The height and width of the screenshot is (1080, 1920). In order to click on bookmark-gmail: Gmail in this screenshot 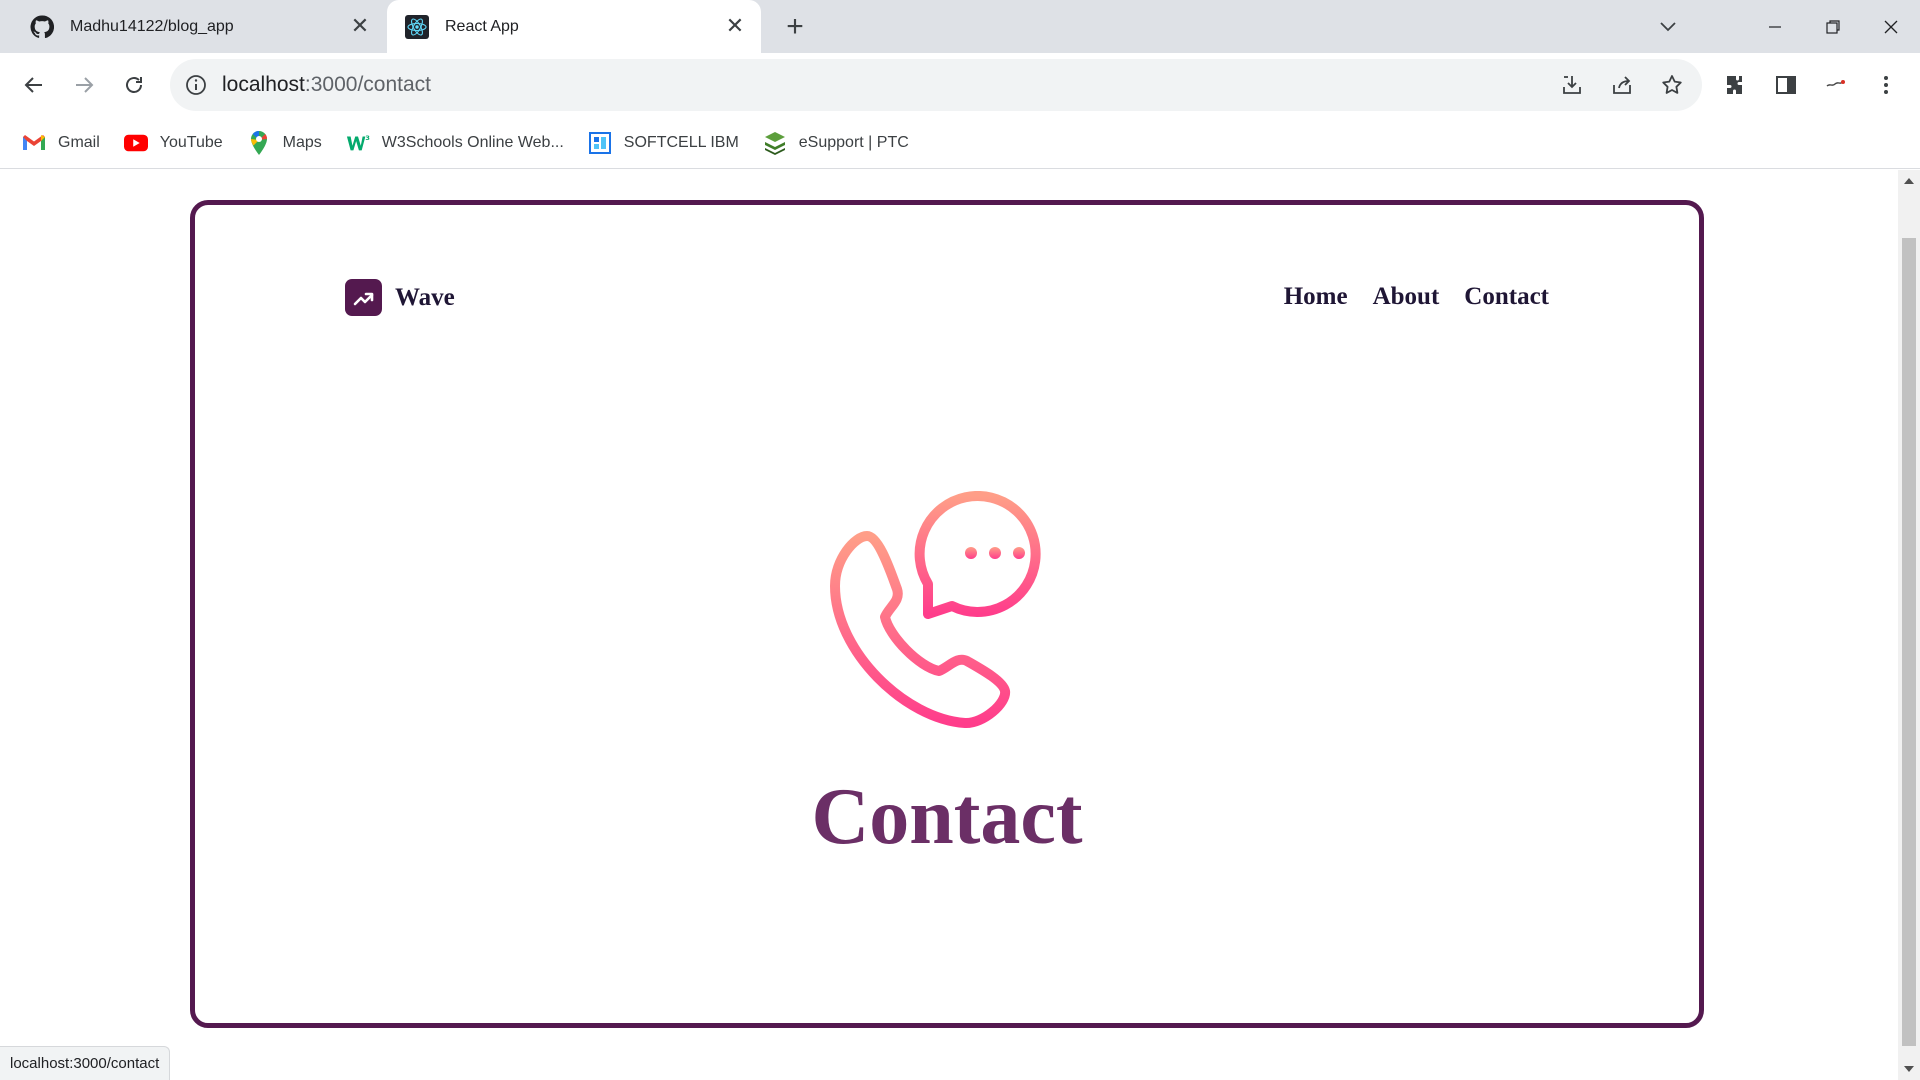, I will do `click(64, 143)`.